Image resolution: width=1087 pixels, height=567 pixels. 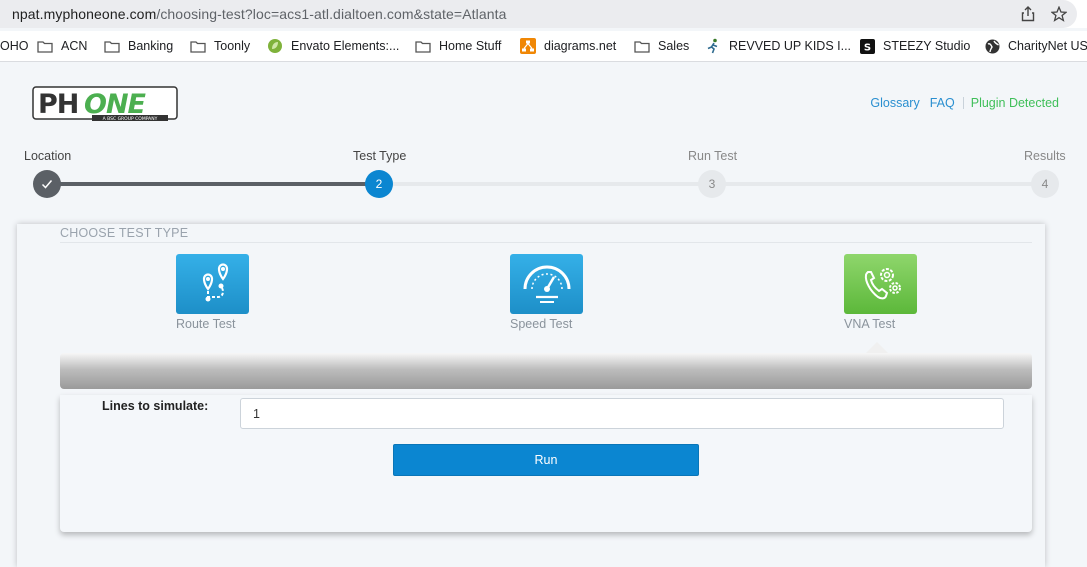 I want to click on bookmark-sales: Sales, so click(x=661, y=46).